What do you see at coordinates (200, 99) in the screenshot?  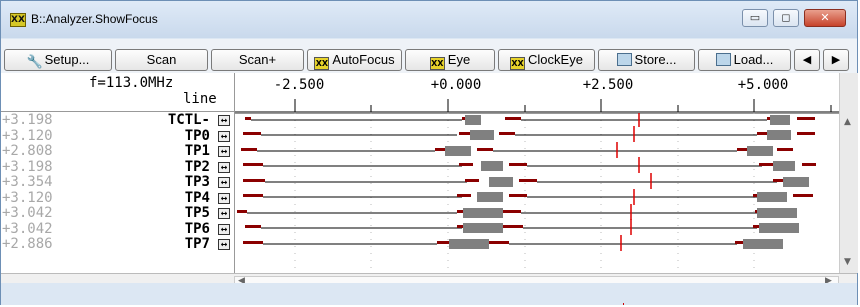 I see `line-label: line` at bounding box center [200, 99].